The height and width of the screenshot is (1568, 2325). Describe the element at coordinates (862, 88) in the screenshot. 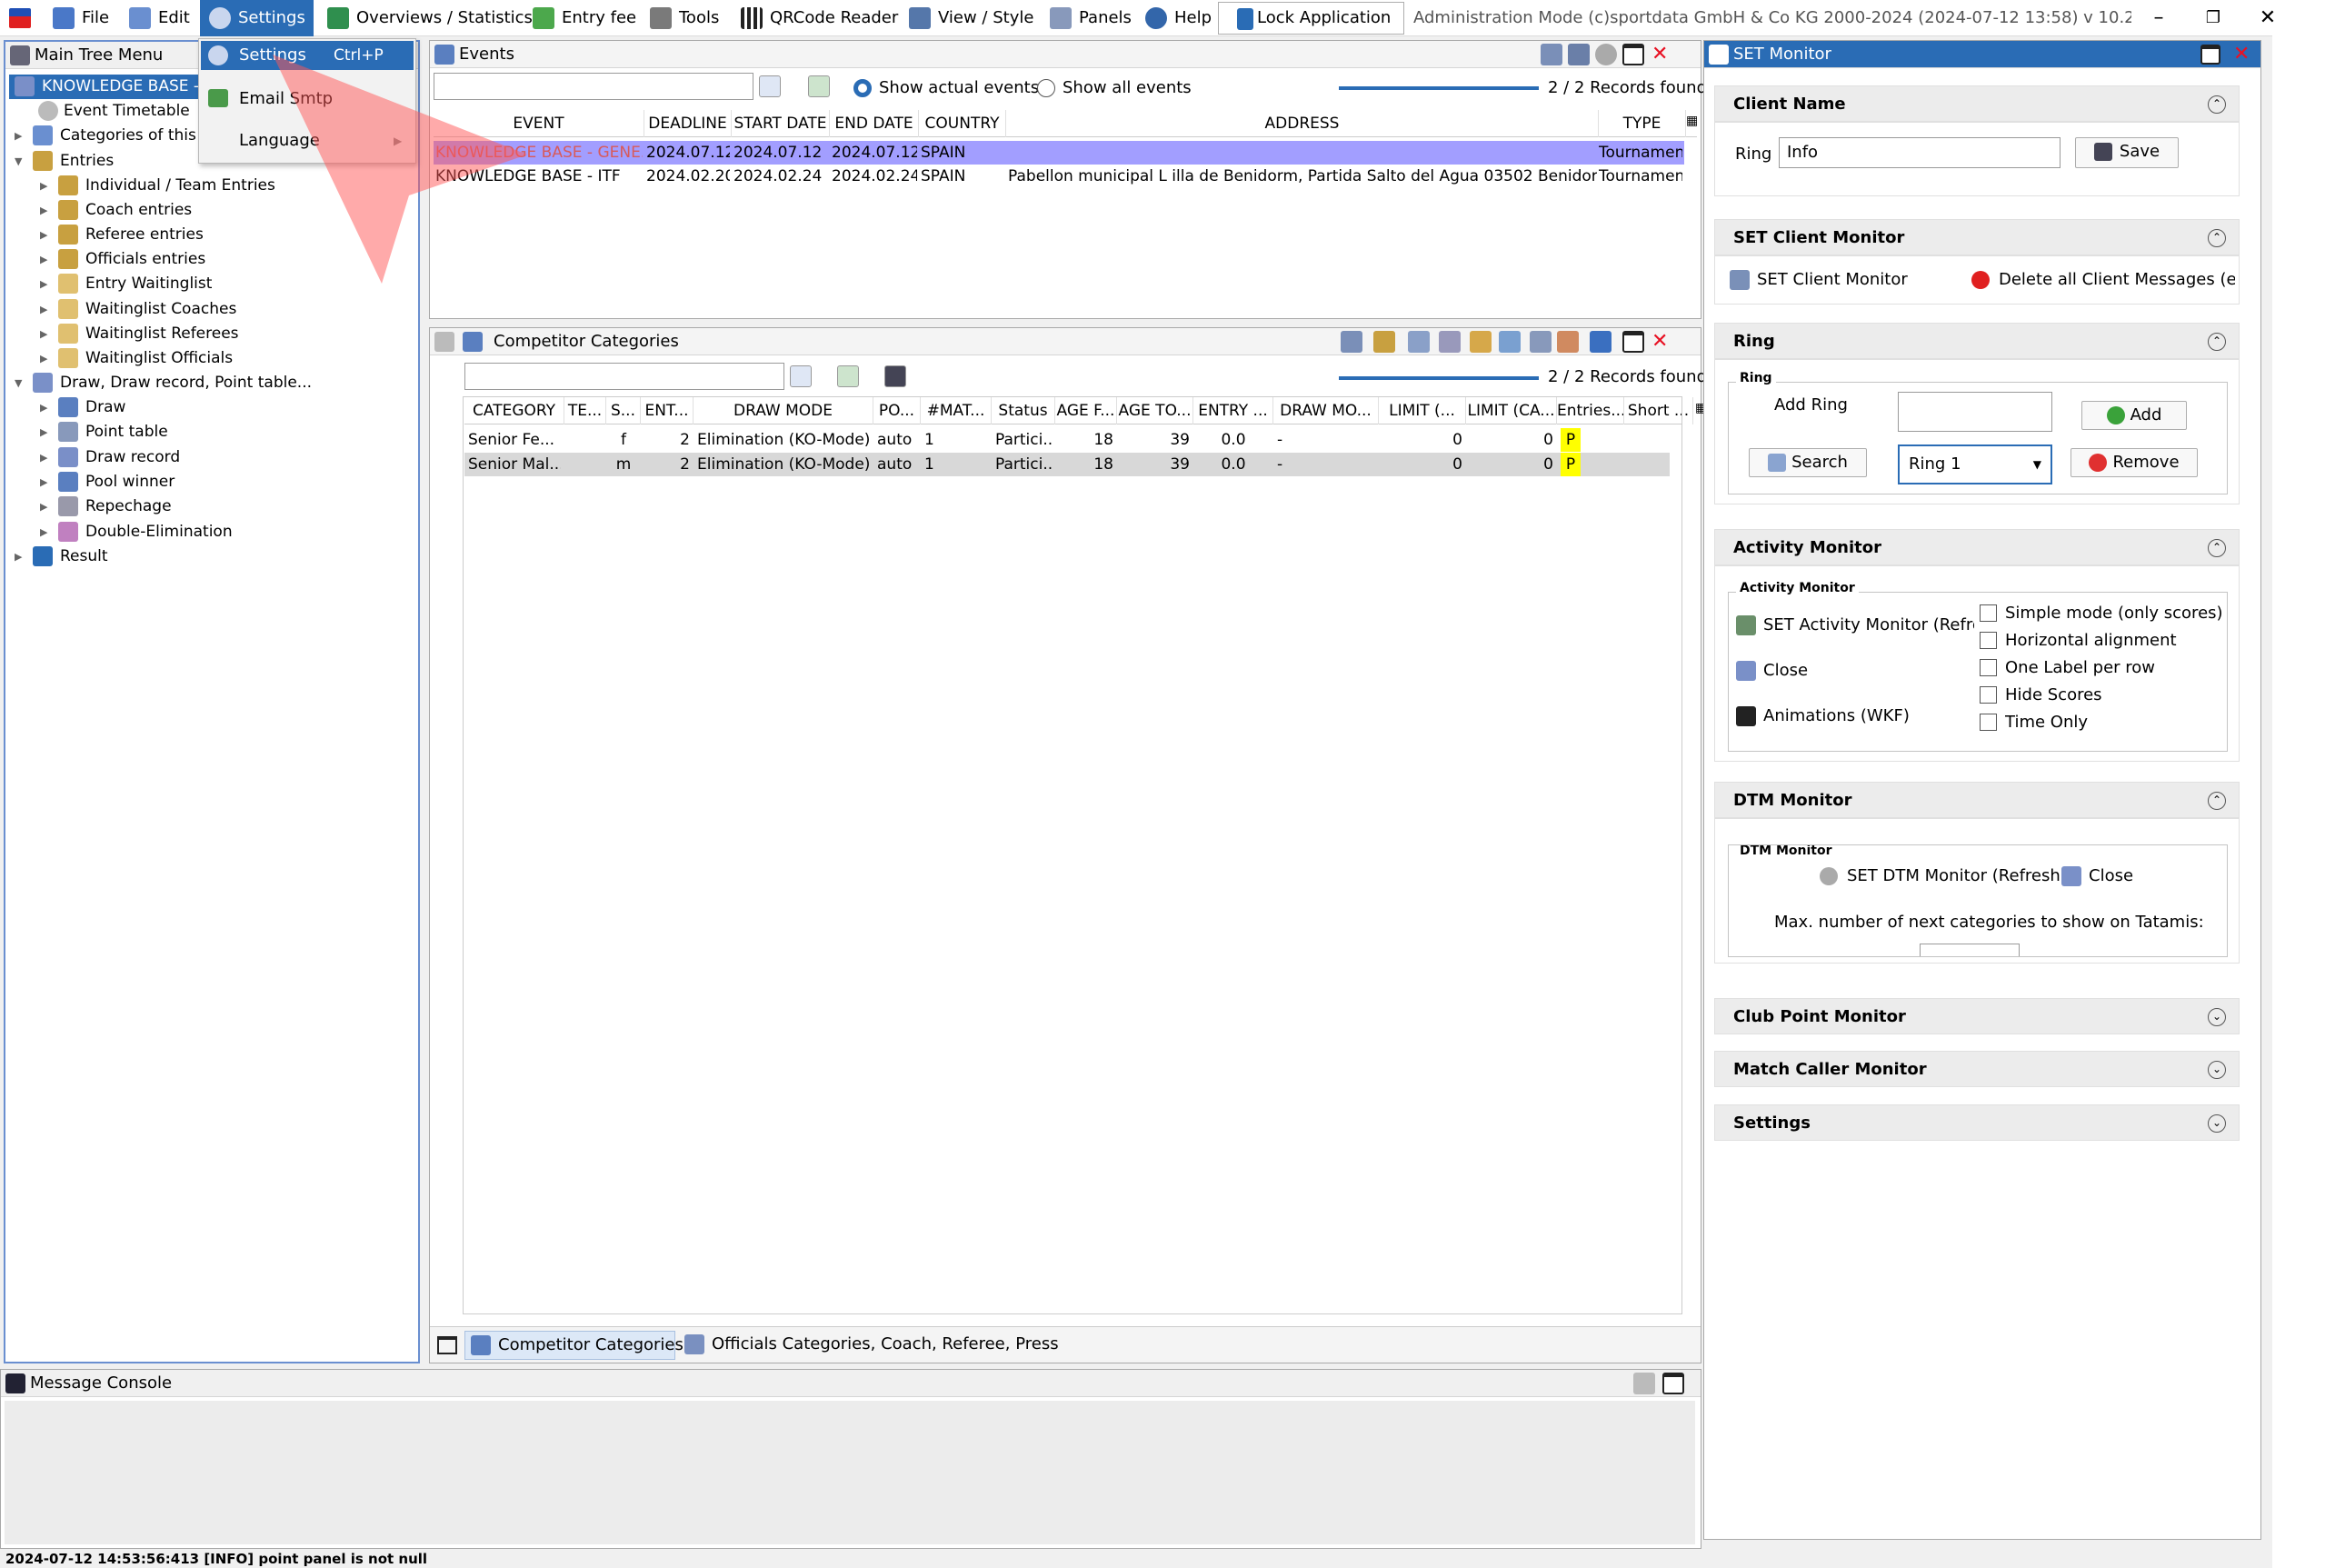

I see `radio-actual-events` at that location.